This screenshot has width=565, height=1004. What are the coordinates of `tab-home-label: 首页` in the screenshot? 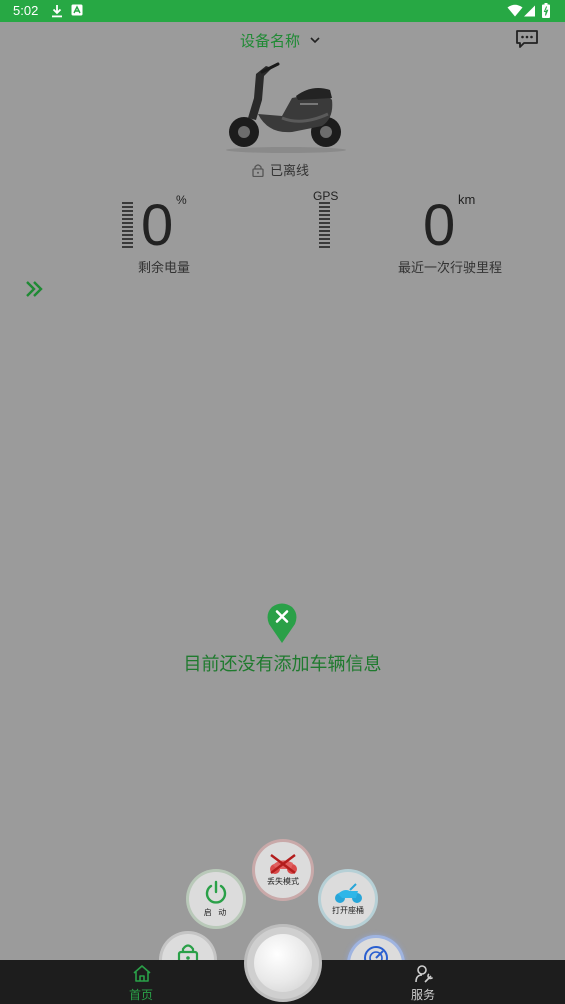 It's located at (140, 995).